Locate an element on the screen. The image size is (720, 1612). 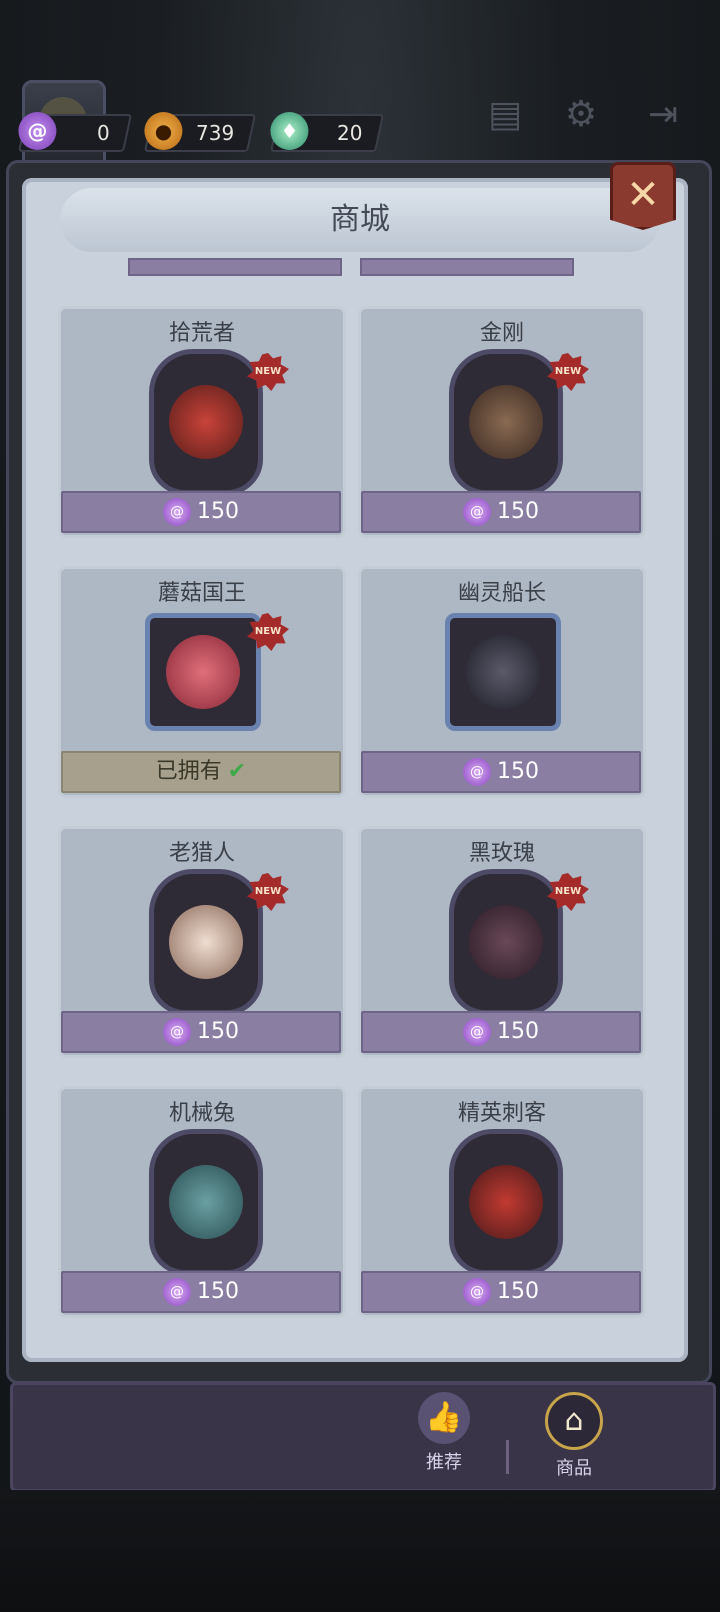
assassin-icon is located at coordinates (506, 1202).